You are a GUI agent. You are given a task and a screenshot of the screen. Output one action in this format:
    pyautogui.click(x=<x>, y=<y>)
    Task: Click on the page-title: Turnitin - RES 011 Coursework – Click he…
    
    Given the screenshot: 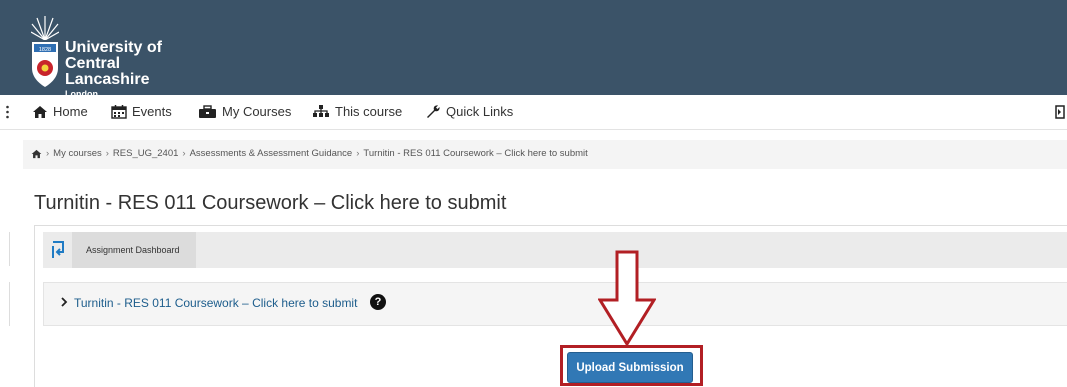 What is the action you would take?
    pyautogui.click(x=270, y=203)
    